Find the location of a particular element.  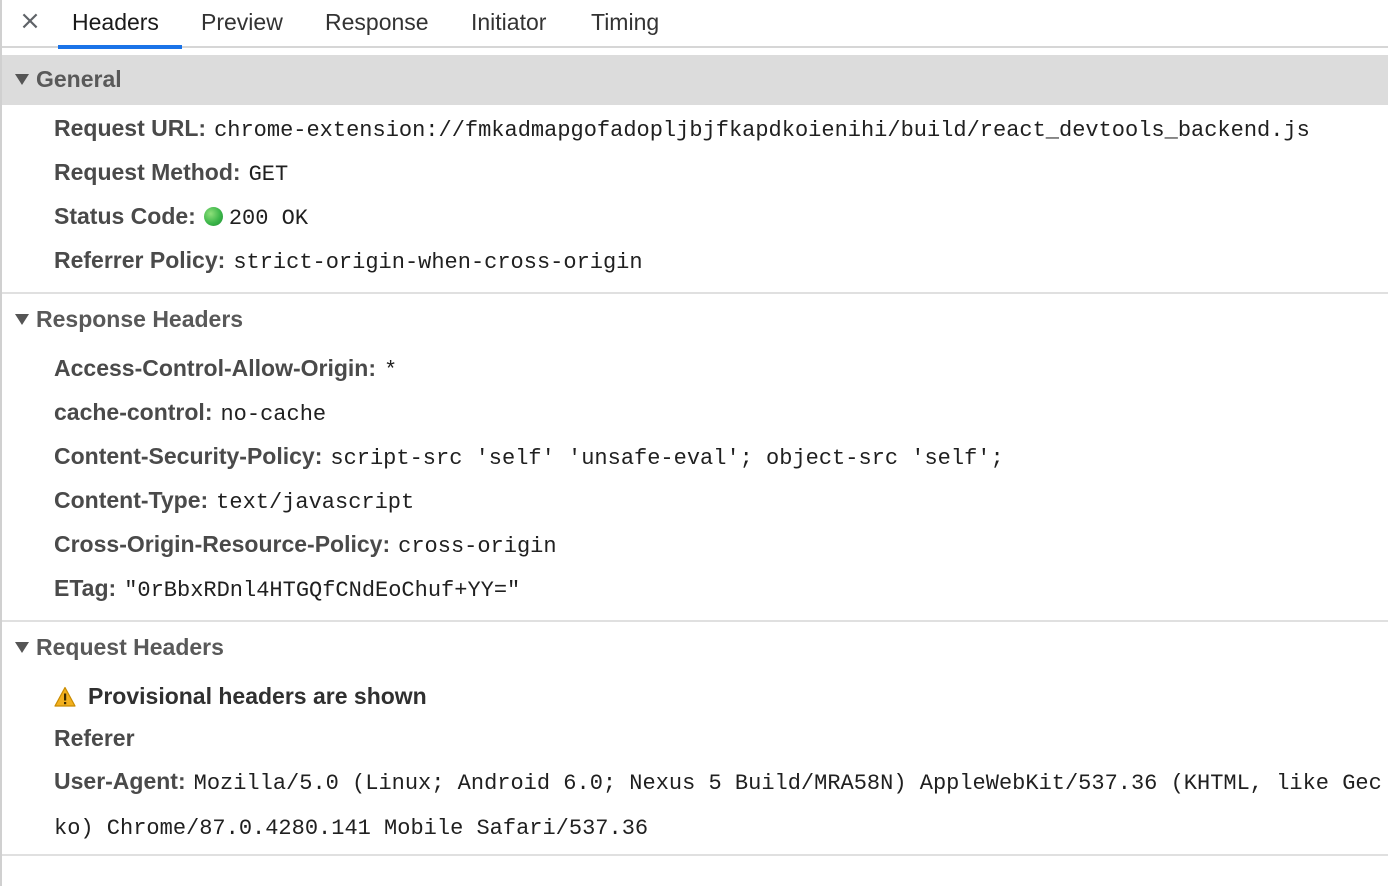

header-row-cache-control: cache-control: no-cache is located at coordinates (190, 413).